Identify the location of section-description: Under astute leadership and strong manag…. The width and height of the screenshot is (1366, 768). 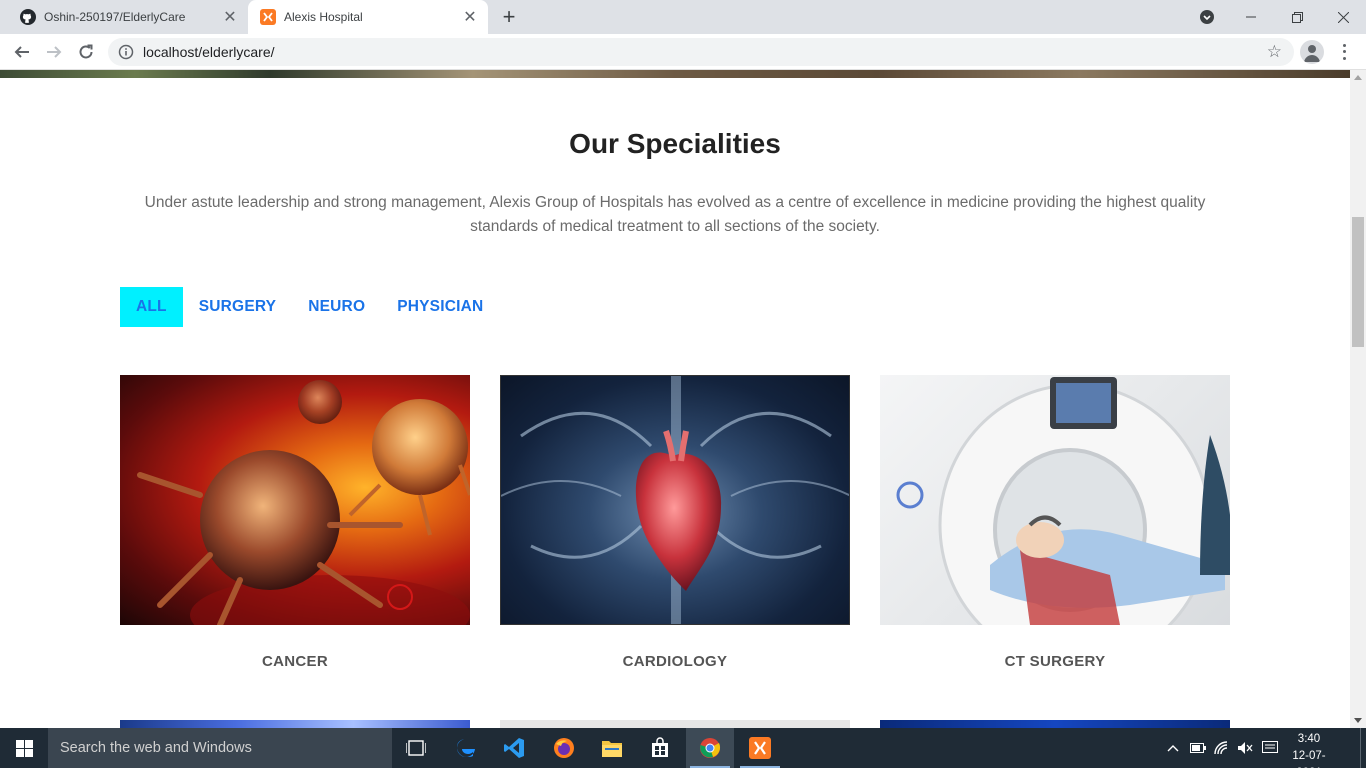
(675, 214).